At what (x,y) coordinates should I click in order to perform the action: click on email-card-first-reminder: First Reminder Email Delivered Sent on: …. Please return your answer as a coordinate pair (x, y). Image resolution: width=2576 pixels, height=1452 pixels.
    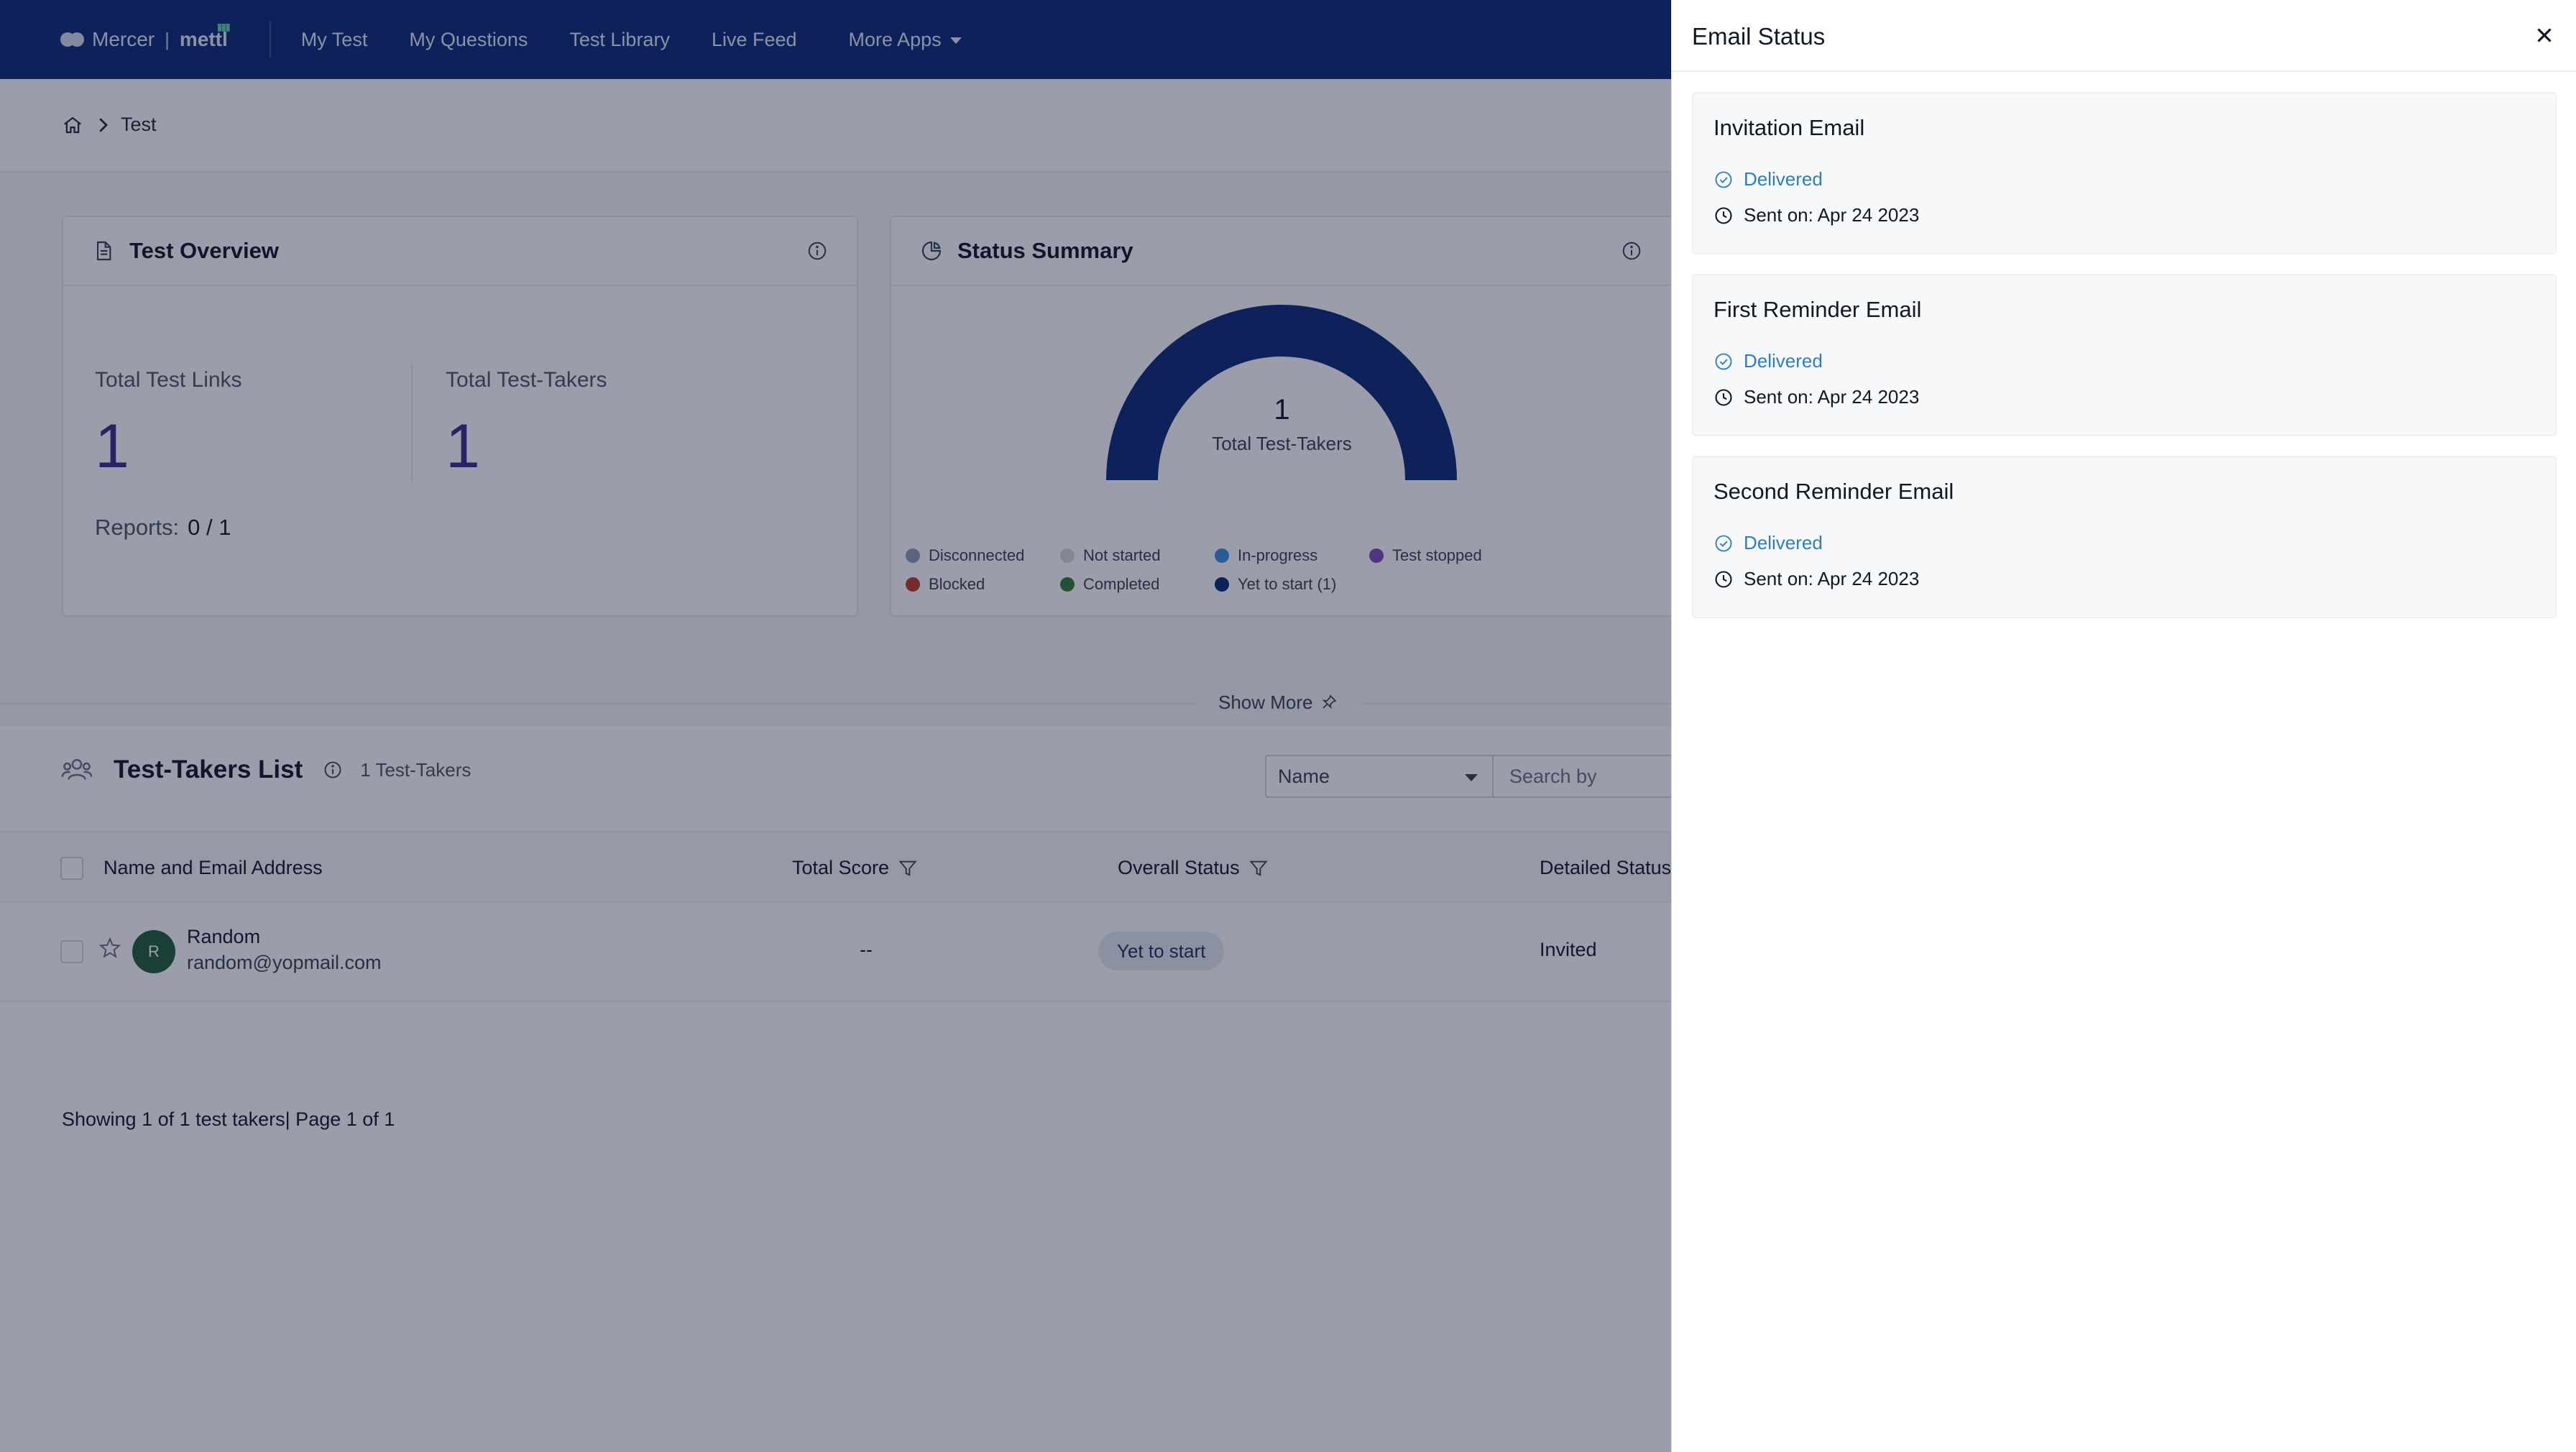
    Looking at the image, I should click on (2124, 355).